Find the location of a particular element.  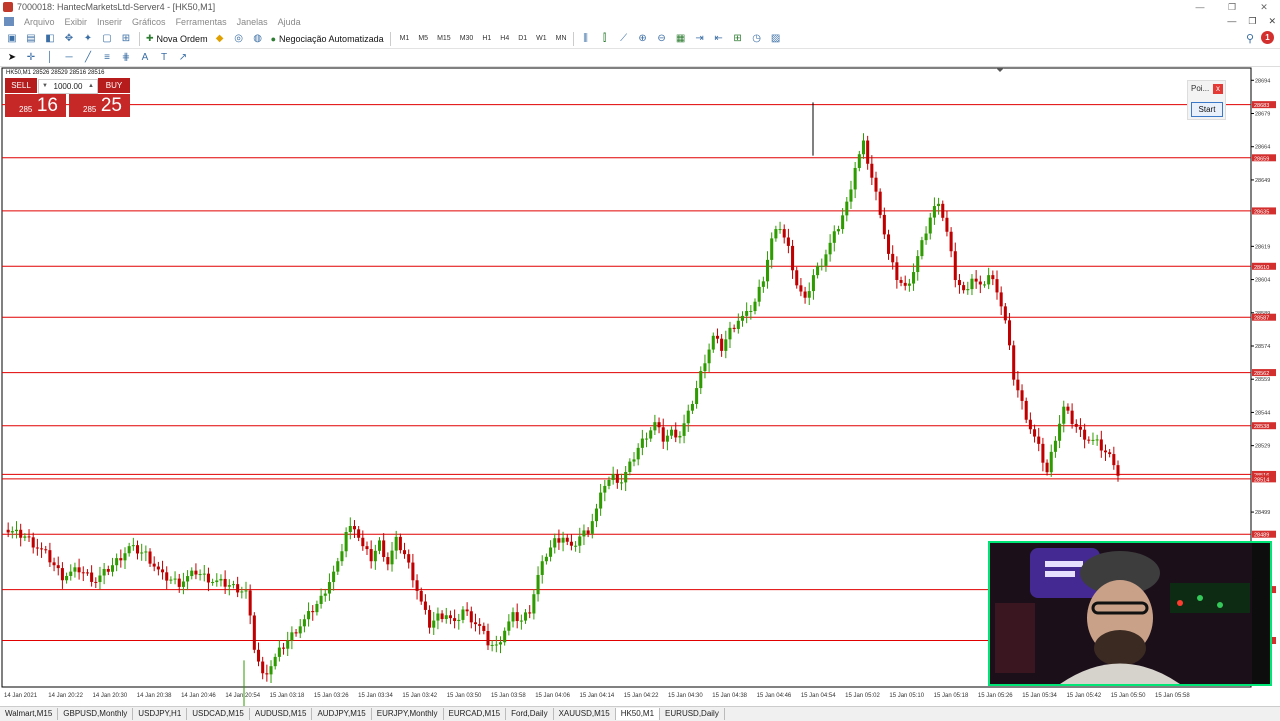

timeframe-mn: MN is located at coordinates (561, 38).